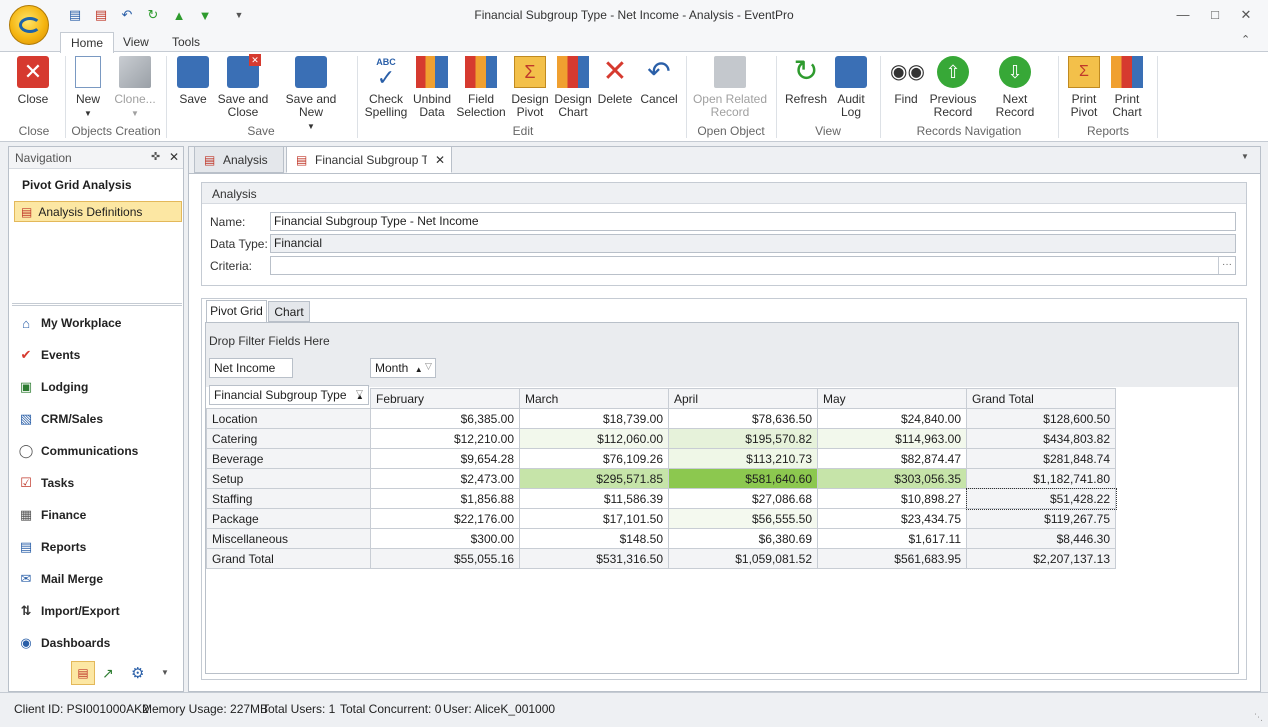 Image resolution: width=1268 pixels, height=727 pixels. What do you see at coordinates (743, 458) in the screenshot?
I see `table-cell: $113,210.73` at bounding box center [743, 458].